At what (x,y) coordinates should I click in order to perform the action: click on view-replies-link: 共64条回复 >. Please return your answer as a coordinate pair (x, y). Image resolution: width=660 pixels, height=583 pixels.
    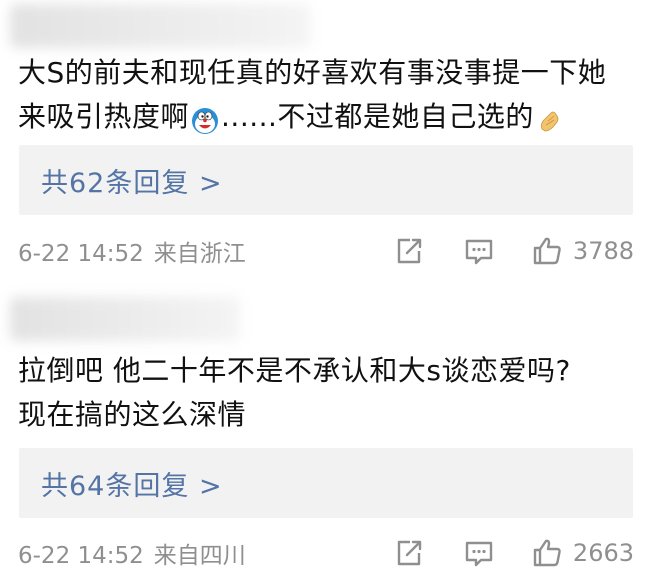
    Looking at the image, I should click on (132, 483).